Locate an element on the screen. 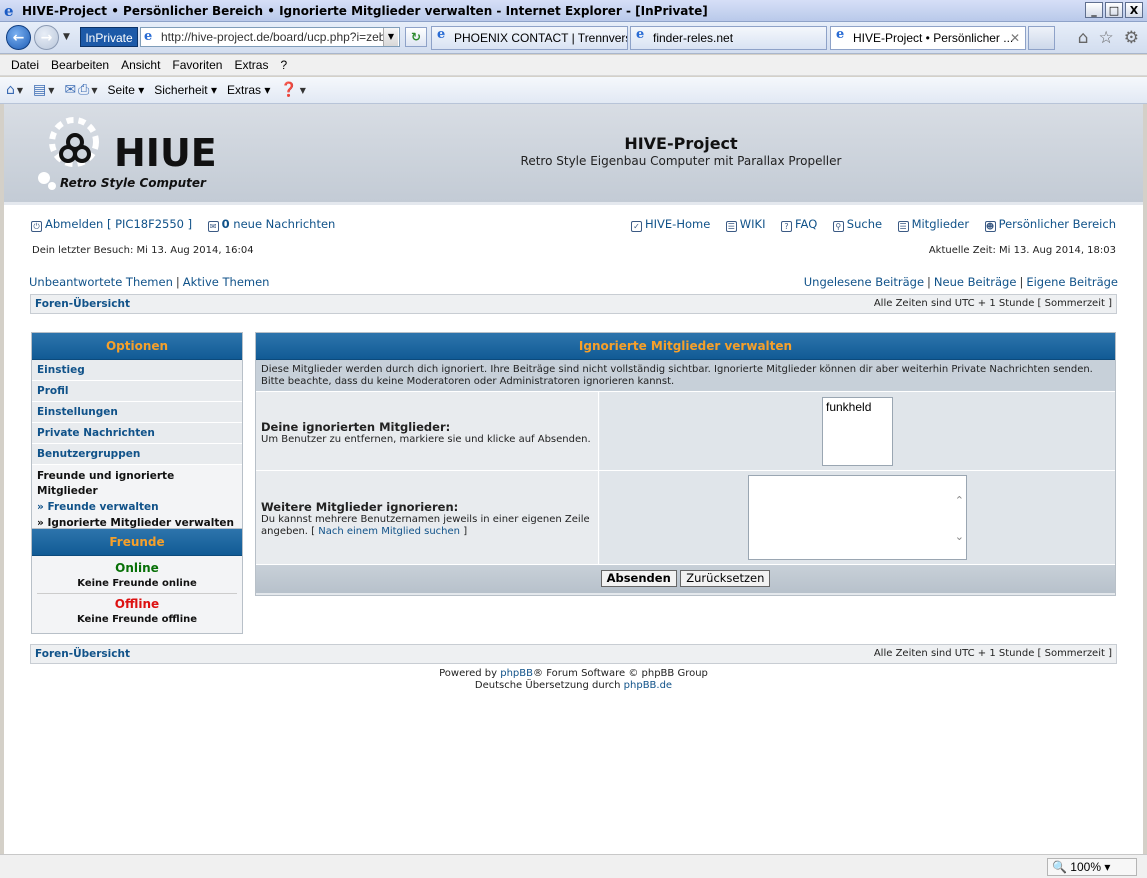 Image resolution: width=1147 pixels, height=878 pixels. submit-button: Absenden is located at coordinates (638, 578).